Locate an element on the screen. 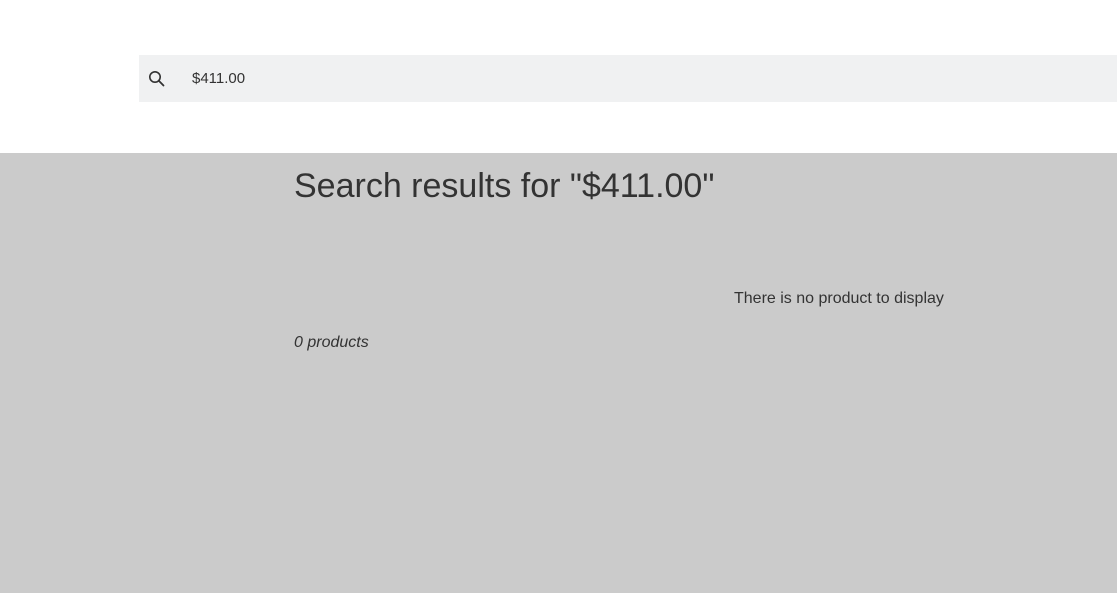 This screenshot has height=593, width=1117. product-count: 0 products is located at coordinates (331, 342).